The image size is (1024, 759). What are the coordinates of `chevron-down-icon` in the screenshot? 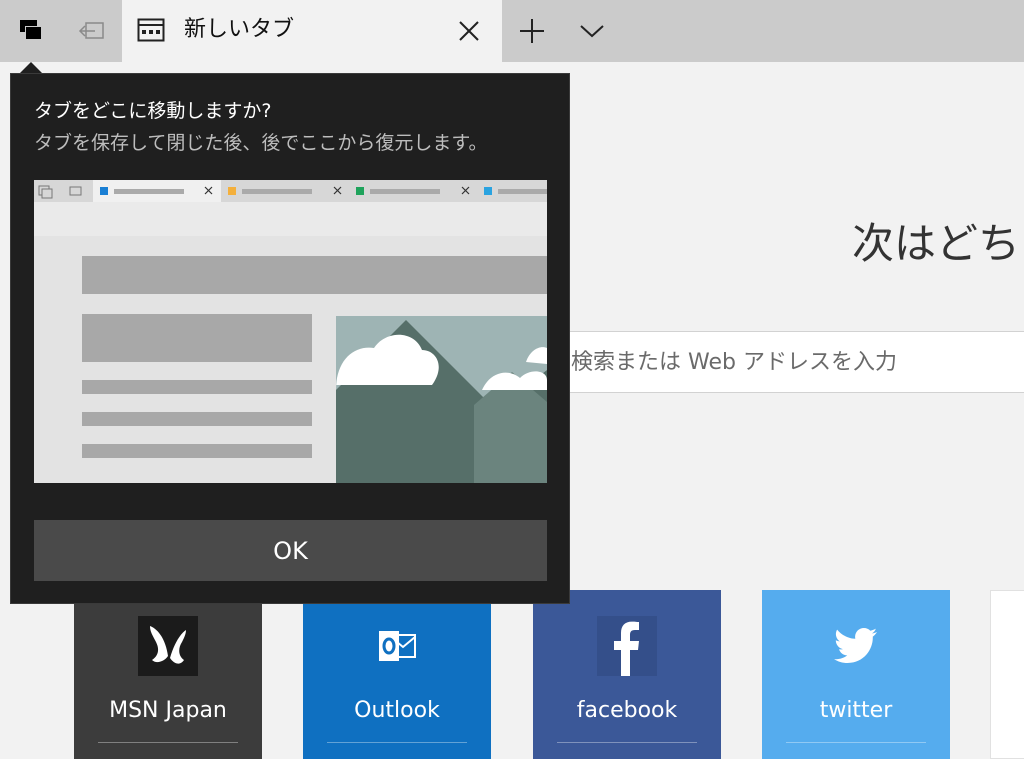 It's located at (592, 31).